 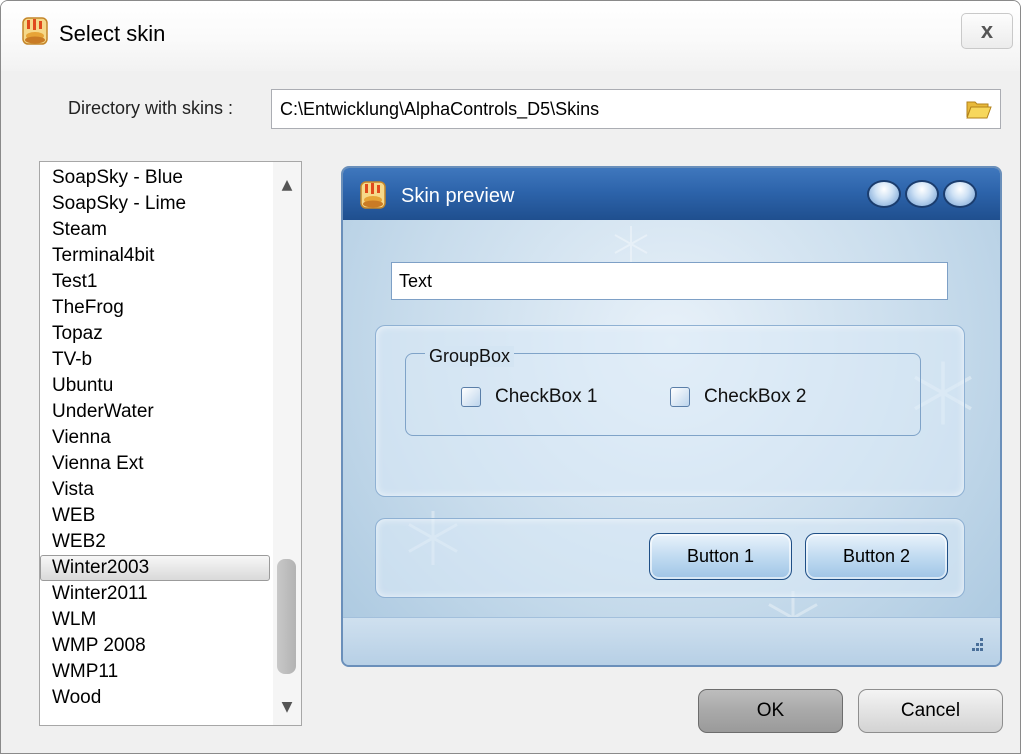 What do you see at coordinates (755, 396) in the screenshot?
I see `checkbox-2-label: CheckBox 2` at bounding box center [755, 396].